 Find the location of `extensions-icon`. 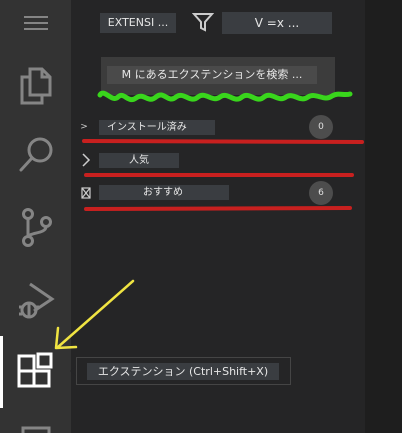

extensions-icon is located at coordinates (35, 372).